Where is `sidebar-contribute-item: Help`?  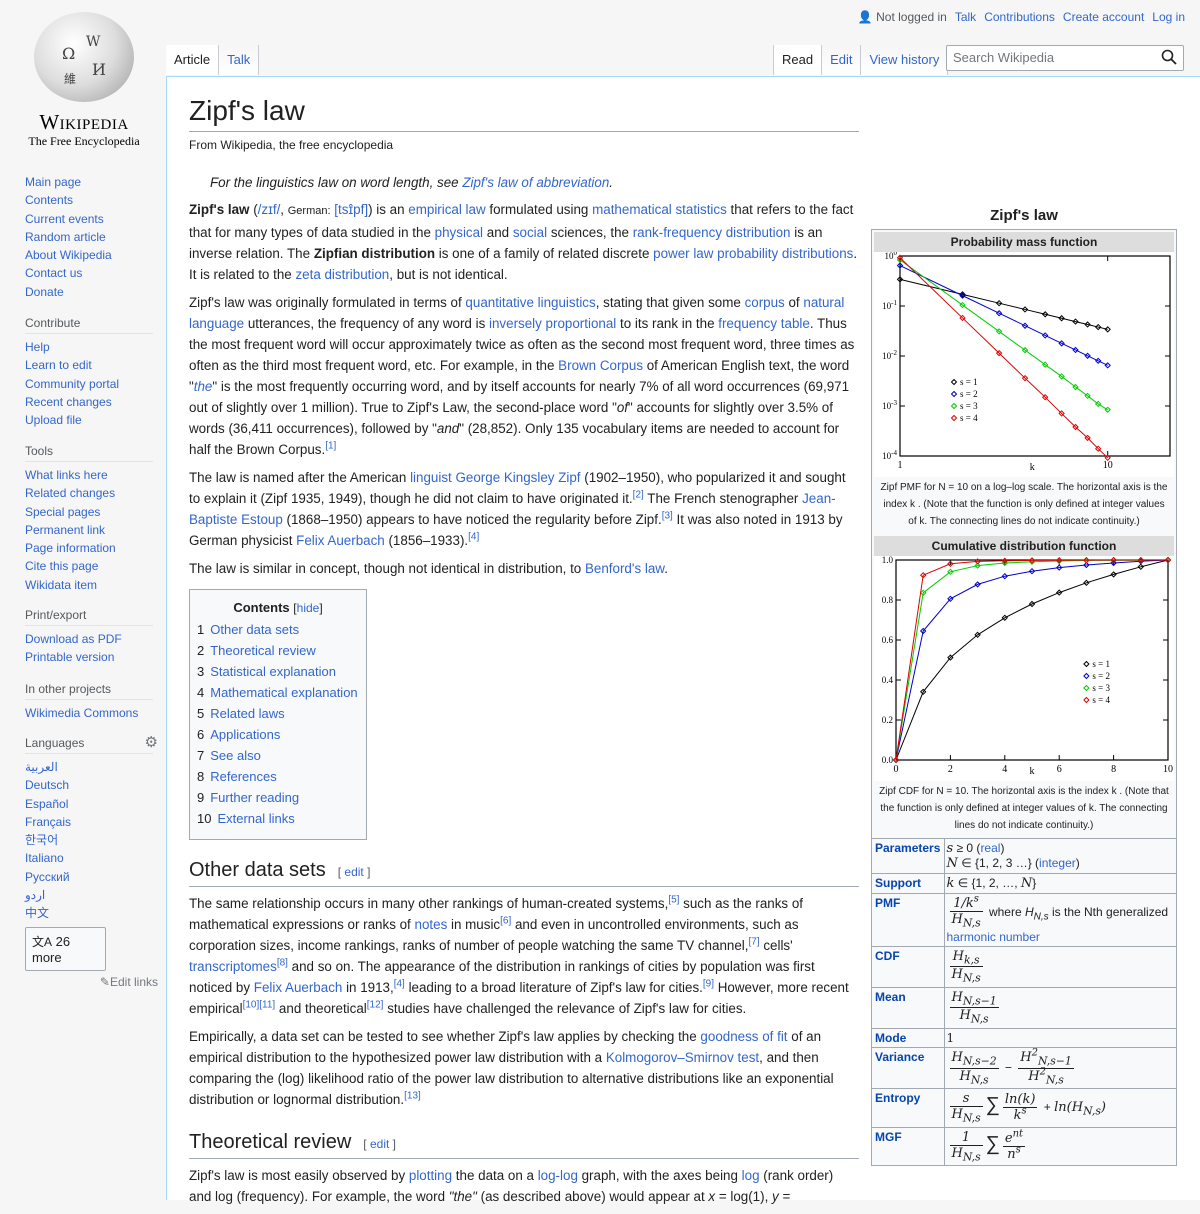
sidebar-contribute-item: Help is located at coordinates (89, 347).